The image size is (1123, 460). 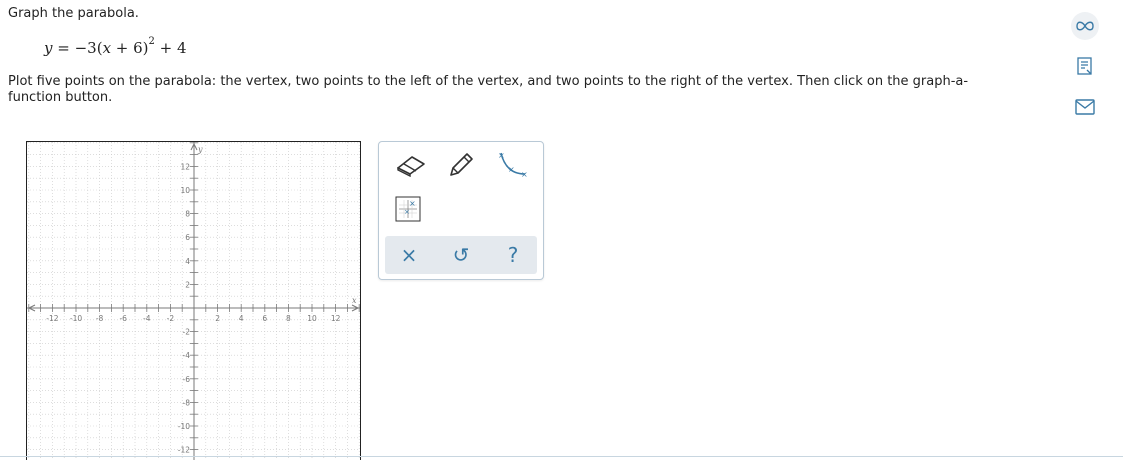 I want to click on x-tick-label: -12, so click(x=52, y=318).